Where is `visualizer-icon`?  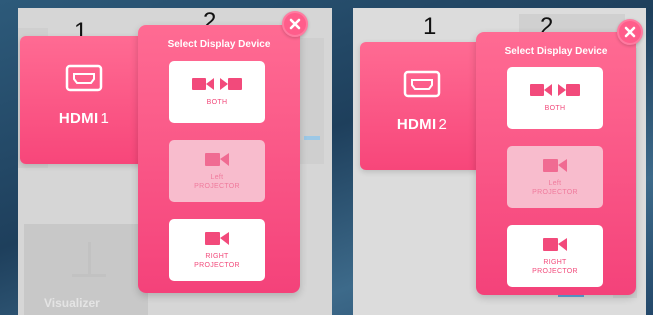 visualizer-icon is located at coordinates (89, 258).